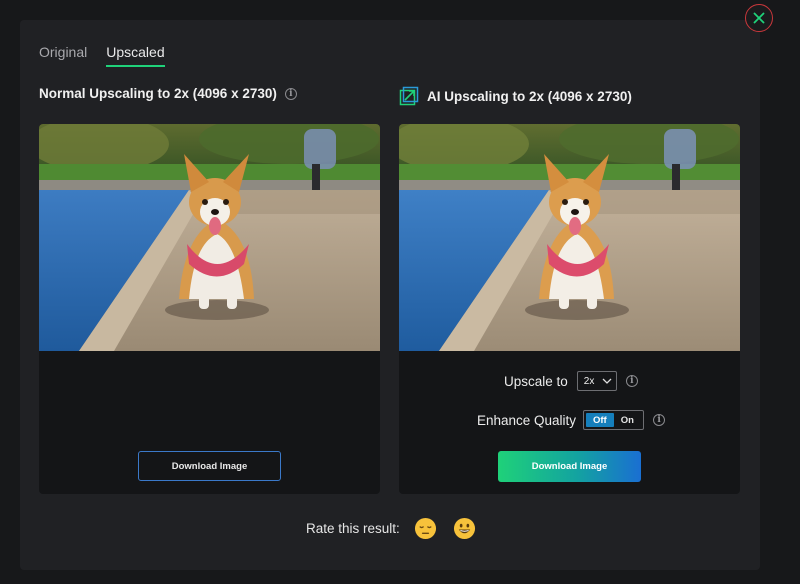 Image resolution: width=800 pixels, height=584 pixels. What do you see at coordinates (409, 96) in the screenshot?
I see `expand-icon` at bounding box center [409, 96].